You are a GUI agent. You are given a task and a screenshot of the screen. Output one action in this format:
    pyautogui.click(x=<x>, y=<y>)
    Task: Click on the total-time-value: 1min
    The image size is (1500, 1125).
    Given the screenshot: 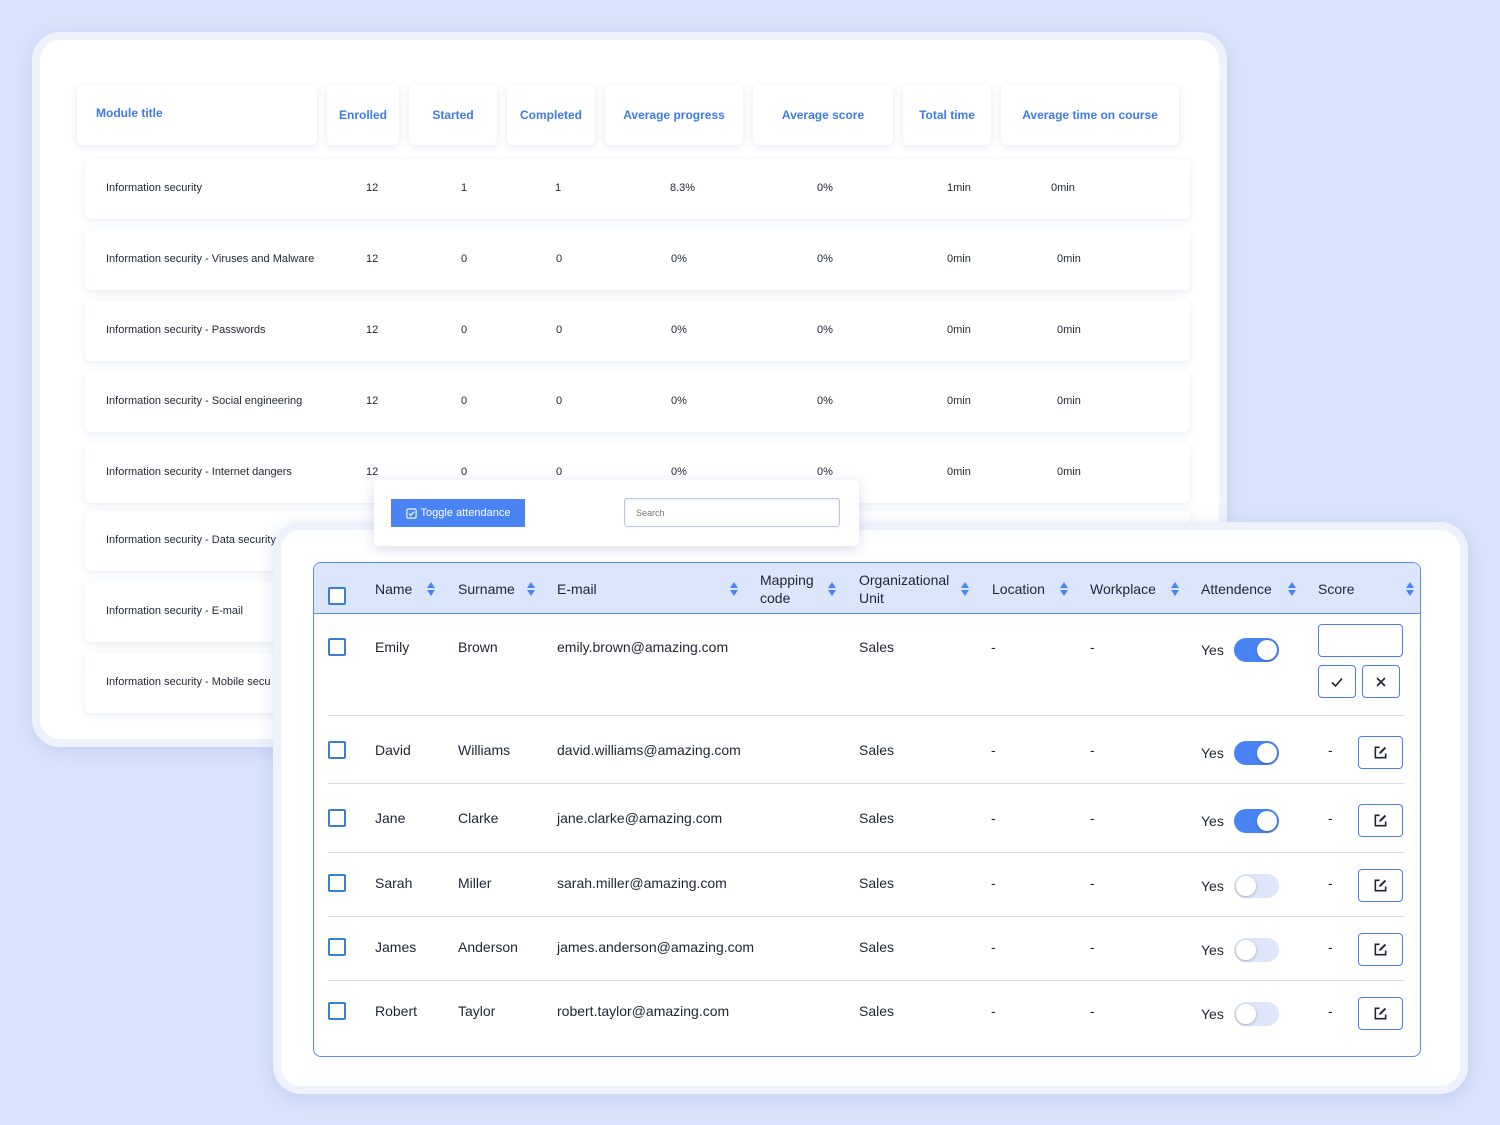 What is the action you would take?
    pyautogui.click(x=959, y=188)
    